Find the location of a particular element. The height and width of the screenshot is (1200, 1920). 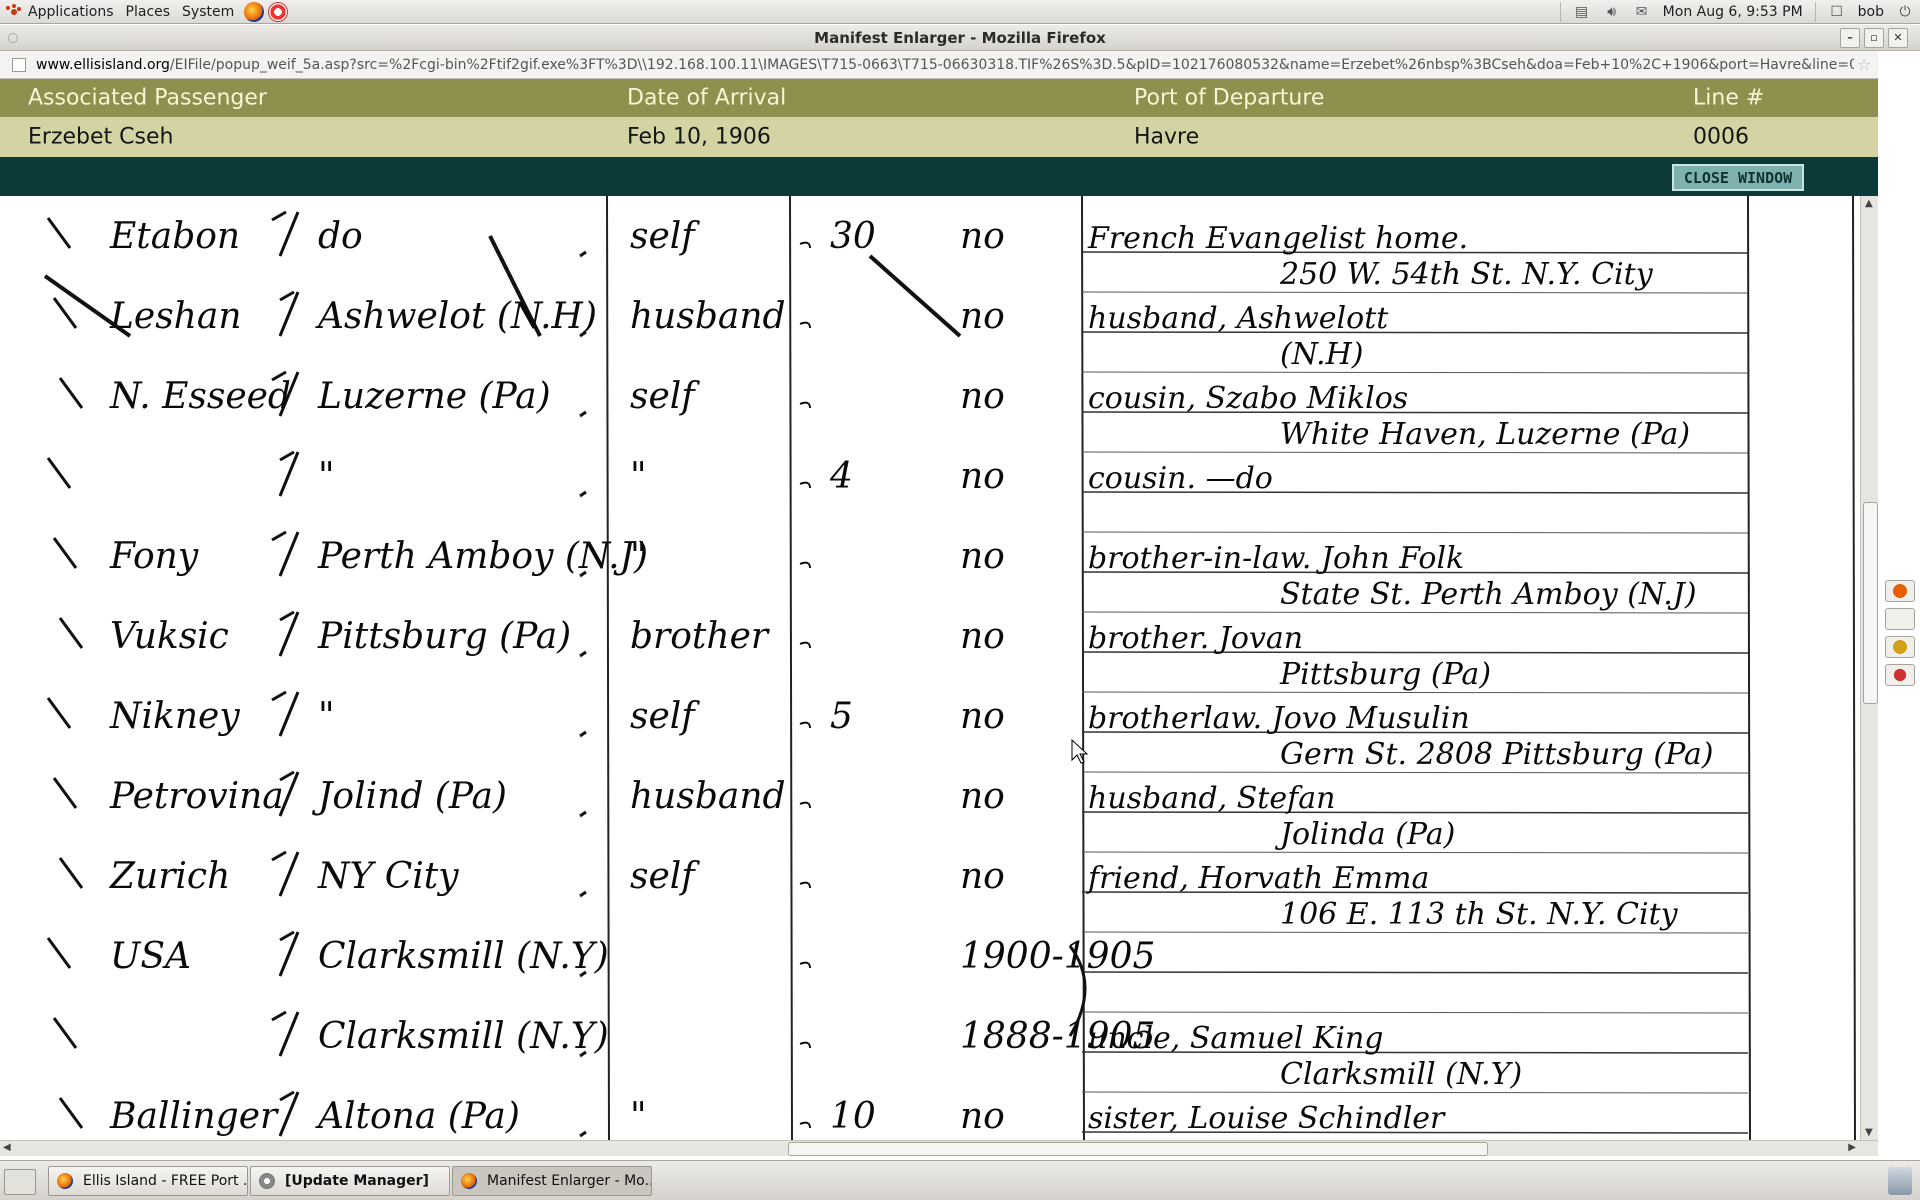

applications-menu: Applications is located at coordinates (60, 12).